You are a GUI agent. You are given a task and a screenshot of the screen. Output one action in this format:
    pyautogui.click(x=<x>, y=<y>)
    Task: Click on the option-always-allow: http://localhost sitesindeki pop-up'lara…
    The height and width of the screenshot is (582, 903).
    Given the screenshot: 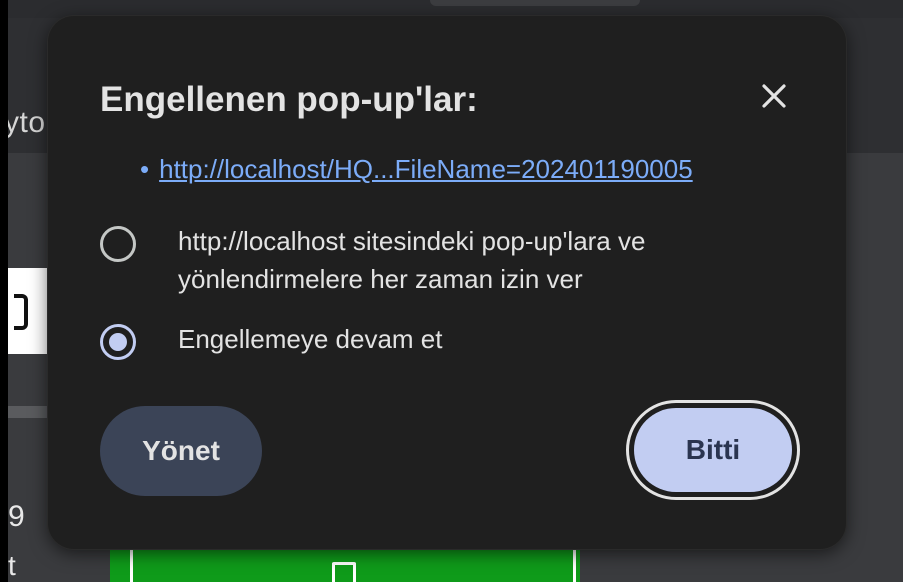 What is the action you would take?
    pyautogui.click(x=372, y=260)
    